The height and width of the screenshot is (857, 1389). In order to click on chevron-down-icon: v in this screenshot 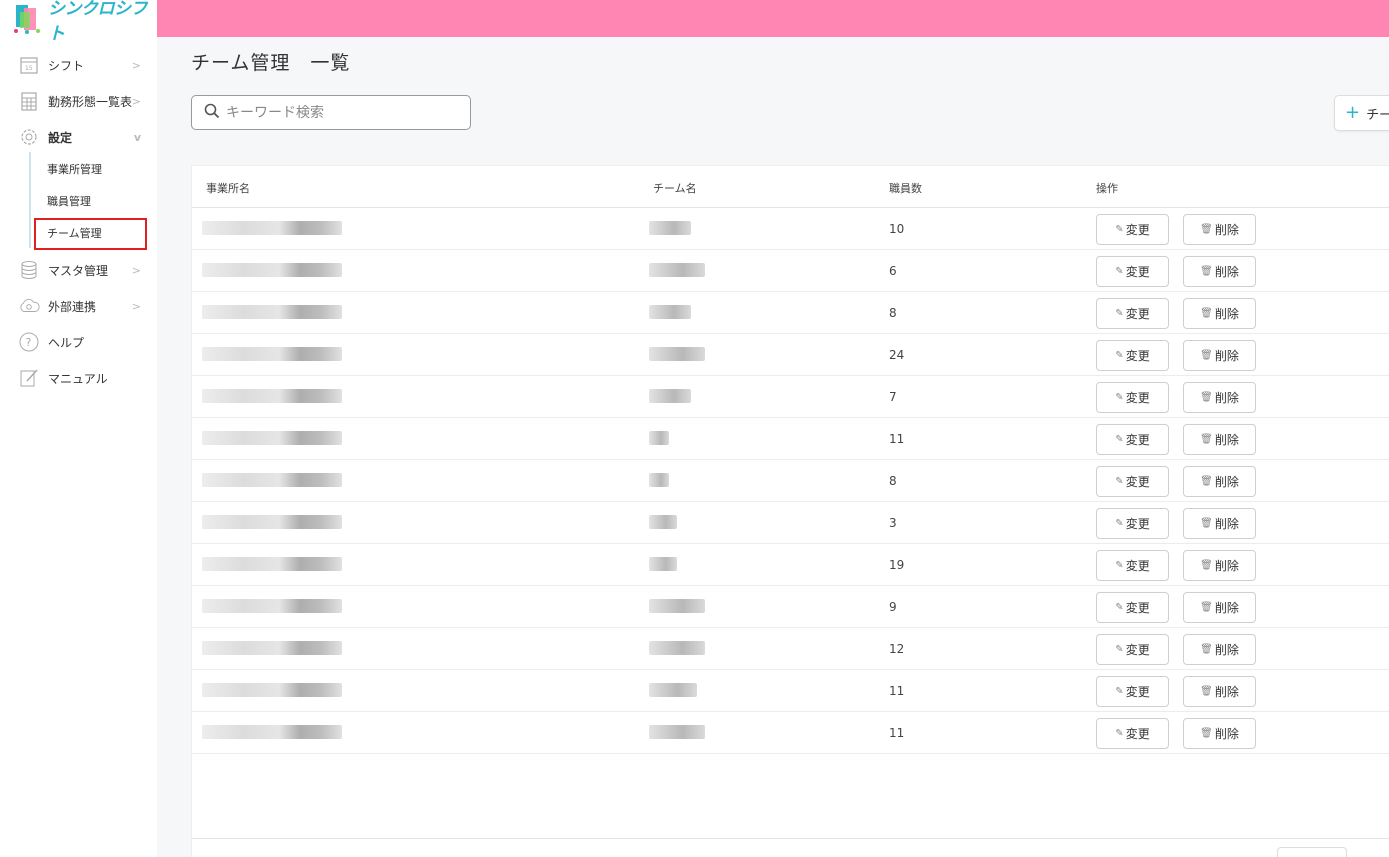, I will do `click(137, 137)`.